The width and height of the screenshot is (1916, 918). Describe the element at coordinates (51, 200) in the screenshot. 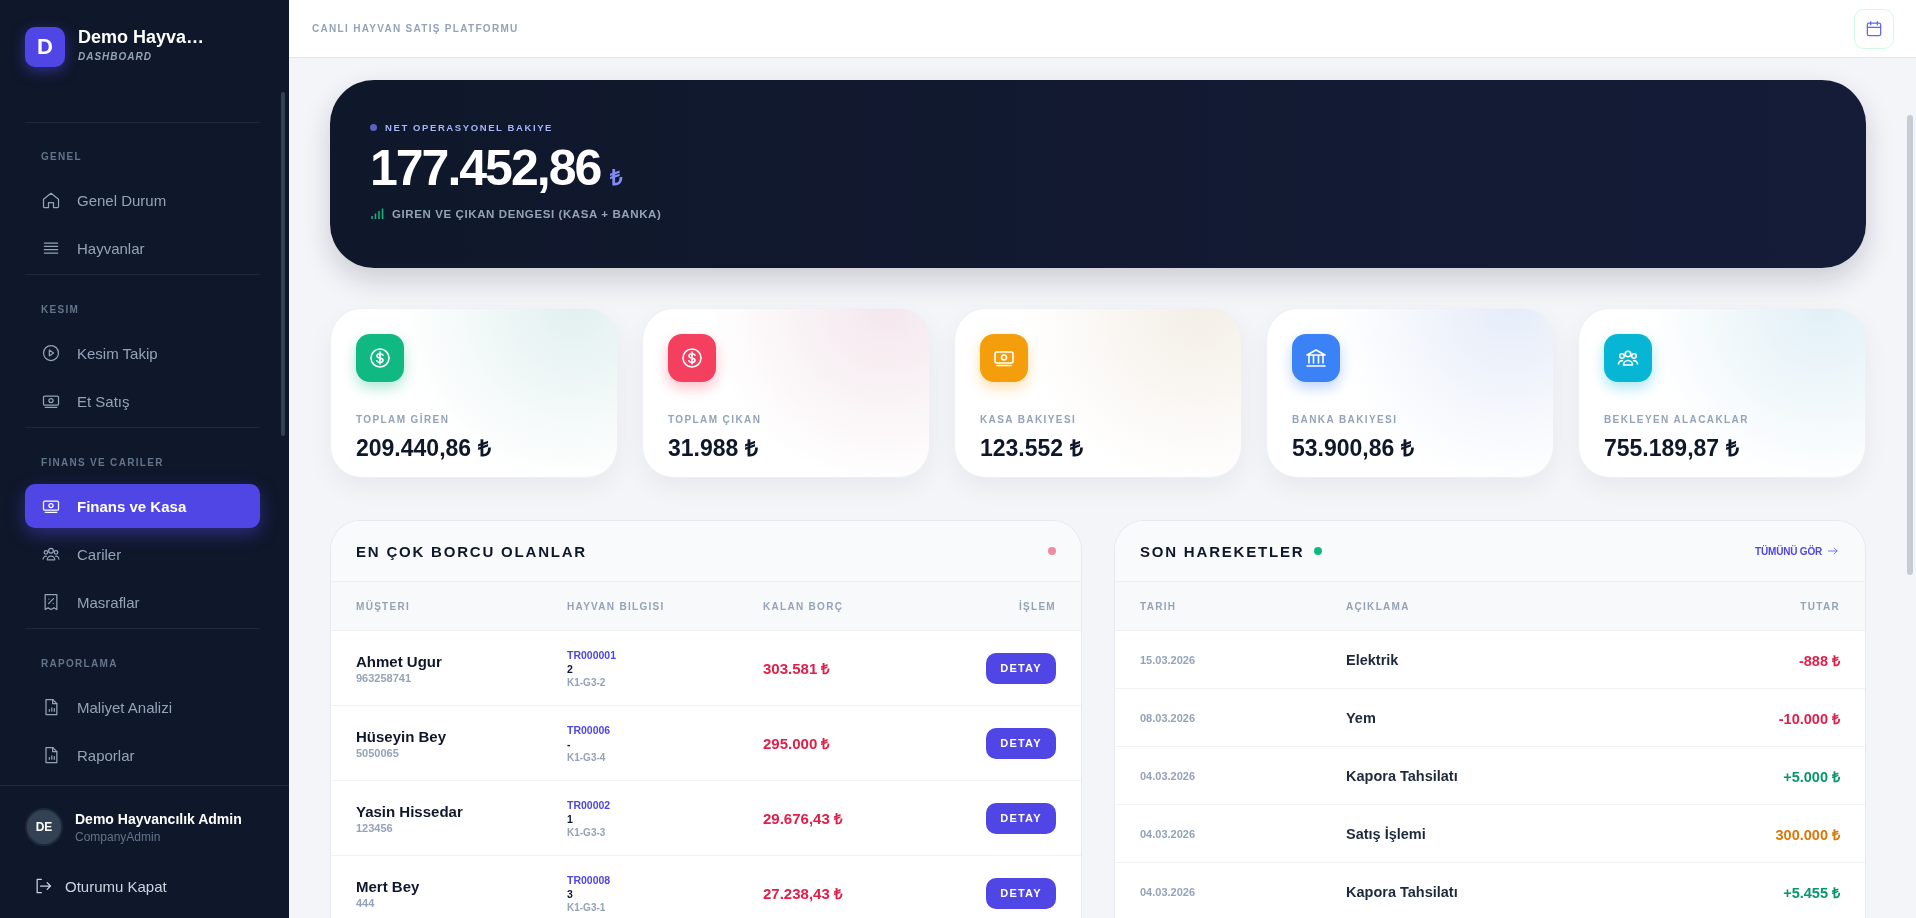

I see `home-icon` at that location.